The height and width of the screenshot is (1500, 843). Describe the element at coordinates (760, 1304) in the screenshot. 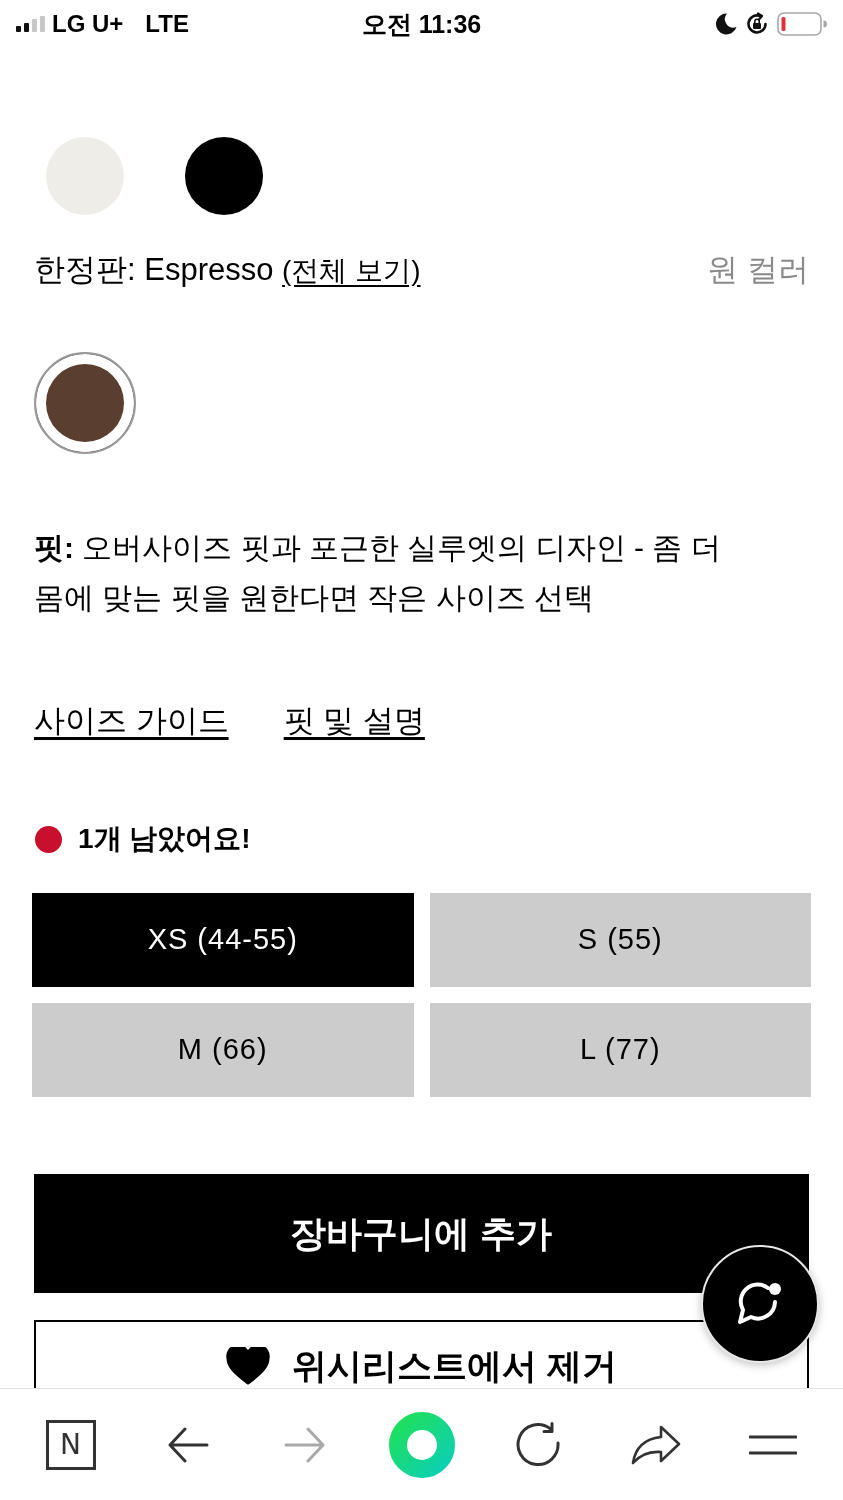

I see `chat-icon` at that location.